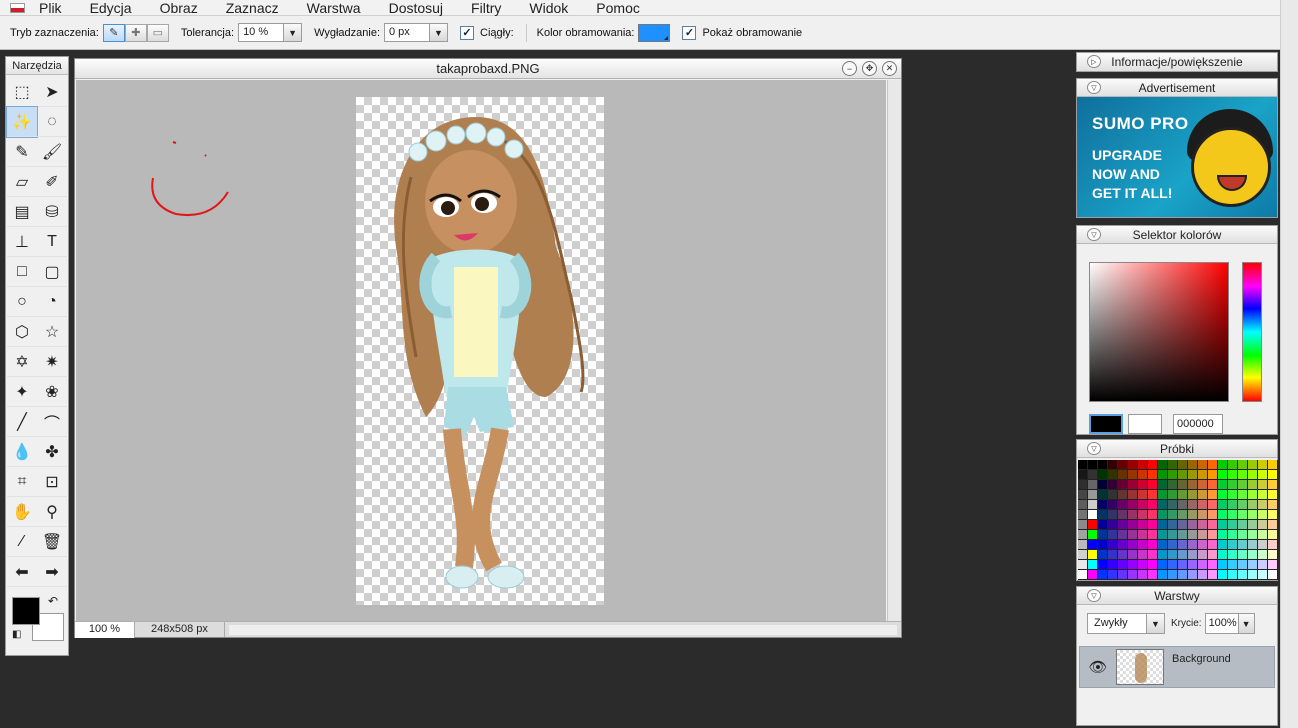 Image resolution: width=1298 pixels, height=728 pixels. What do you see at coordinates (52, 392) in the screenshot?
I see `flower-icon: ❀` at bounding box center [52, 392].